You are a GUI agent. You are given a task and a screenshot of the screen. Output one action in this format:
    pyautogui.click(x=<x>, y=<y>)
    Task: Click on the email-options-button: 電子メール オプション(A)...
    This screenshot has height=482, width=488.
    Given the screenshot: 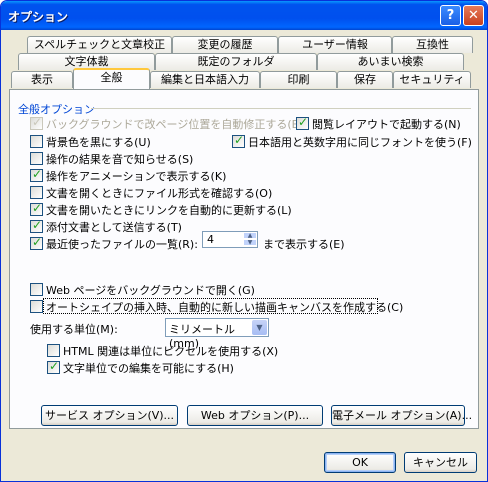 What is the action you would take?
    pyautogui.click(x=401, y=415)
    